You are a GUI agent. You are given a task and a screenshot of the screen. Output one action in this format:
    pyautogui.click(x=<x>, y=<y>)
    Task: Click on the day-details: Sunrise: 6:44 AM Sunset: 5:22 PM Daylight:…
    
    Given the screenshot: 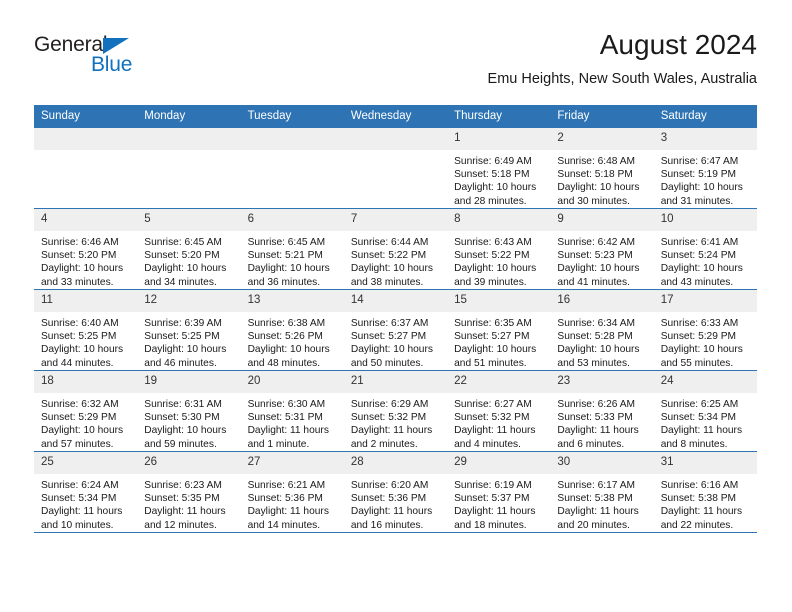 What is the action you would take?
    pyautogui.click(x=395, y=260)
    